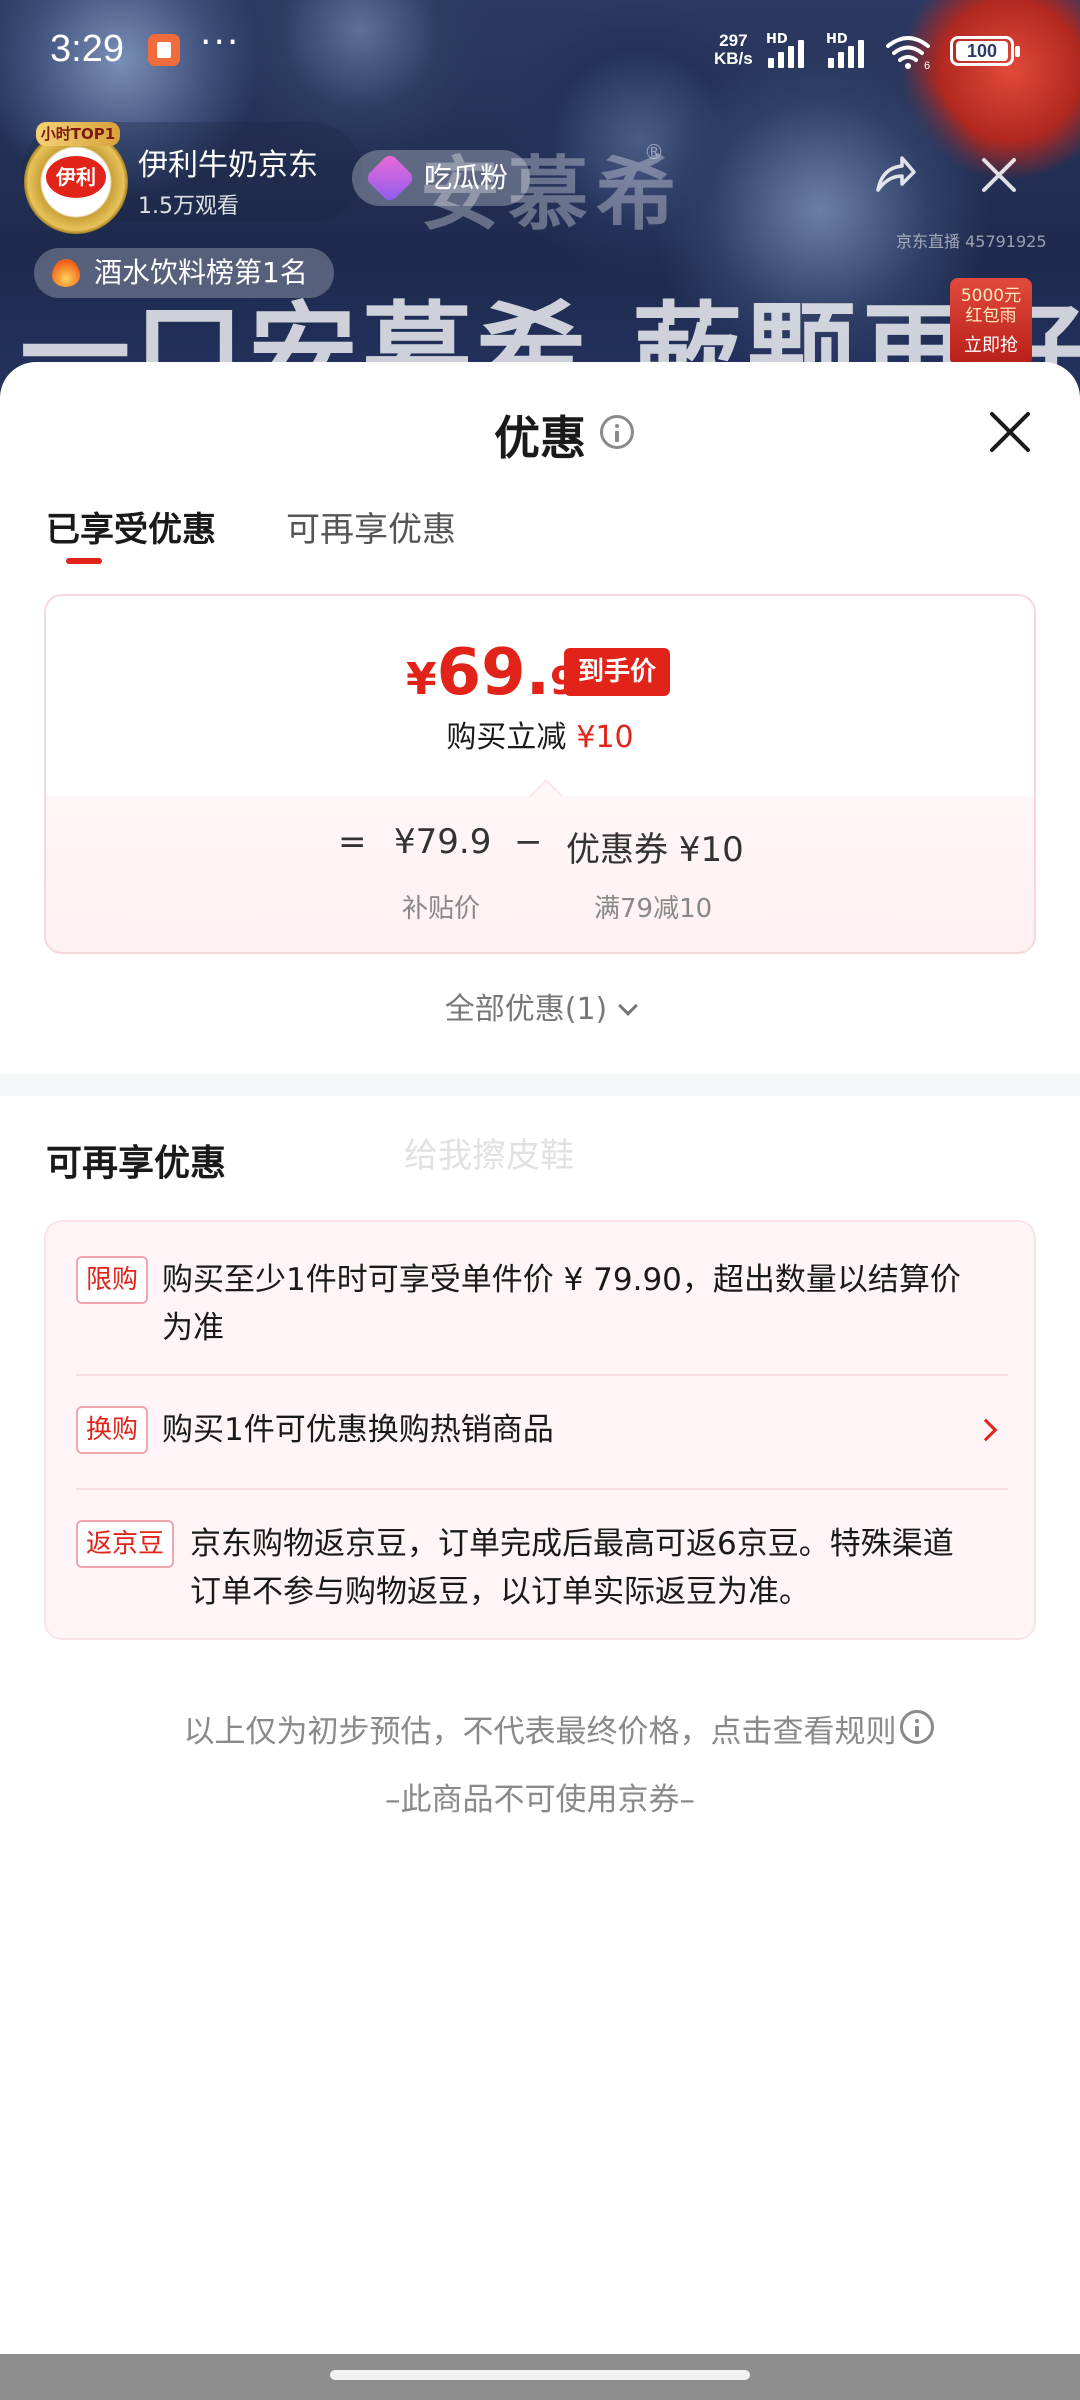 This screenshot has width=1080, height=2400. Describe the element at coordinates (220, 42) in the screenshot. I see `more-notifications-icon: ···` at that location.